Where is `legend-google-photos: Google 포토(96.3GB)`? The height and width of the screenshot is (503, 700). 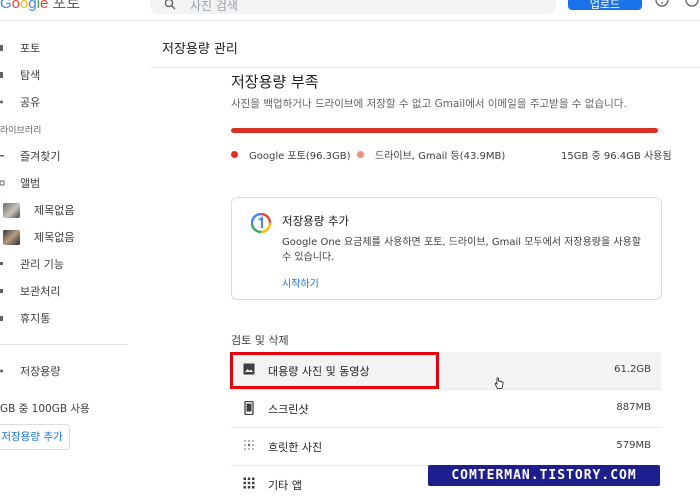 legend-google-photos: Google 포토(96.3GB) is located at coordinates (291, 154).